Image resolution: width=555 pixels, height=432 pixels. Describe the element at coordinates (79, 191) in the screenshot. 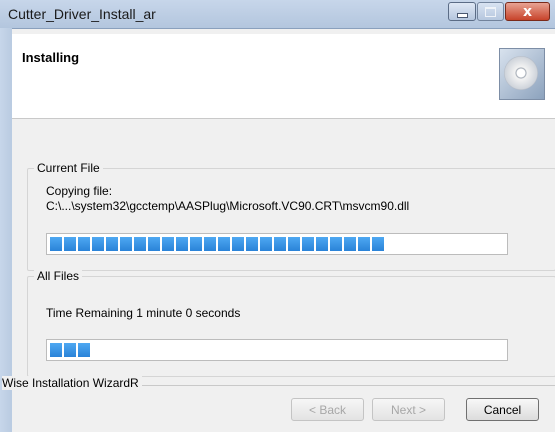

I see `copying-label: Copying file:` at that location.